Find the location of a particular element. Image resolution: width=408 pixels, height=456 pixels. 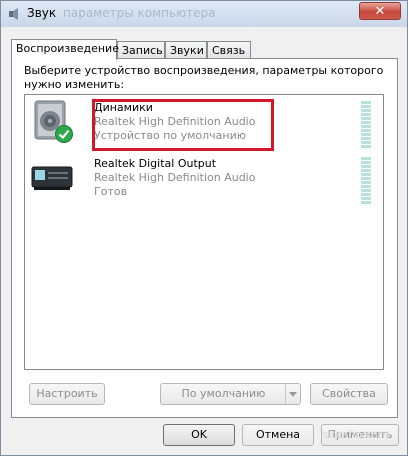

set-default-button: По умолчанию is located at coordinates (230, 394).